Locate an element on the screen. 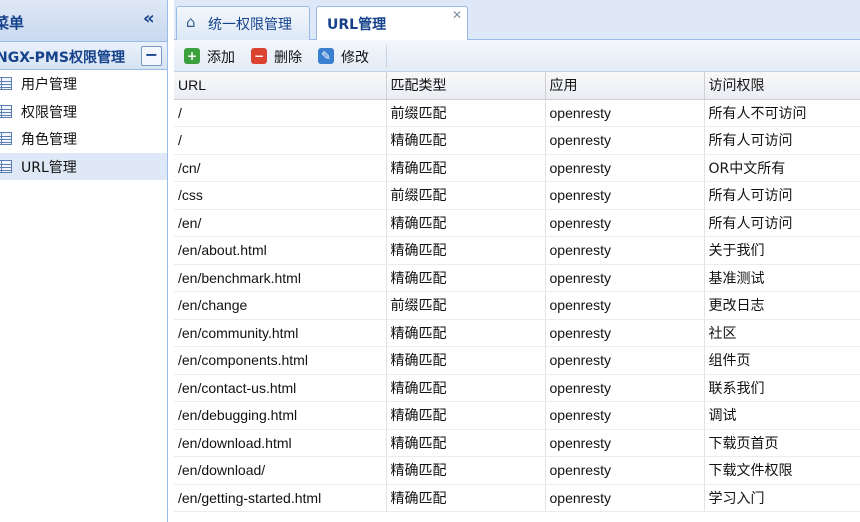  close-icon: ✕ is located at coordinates (457, 15).